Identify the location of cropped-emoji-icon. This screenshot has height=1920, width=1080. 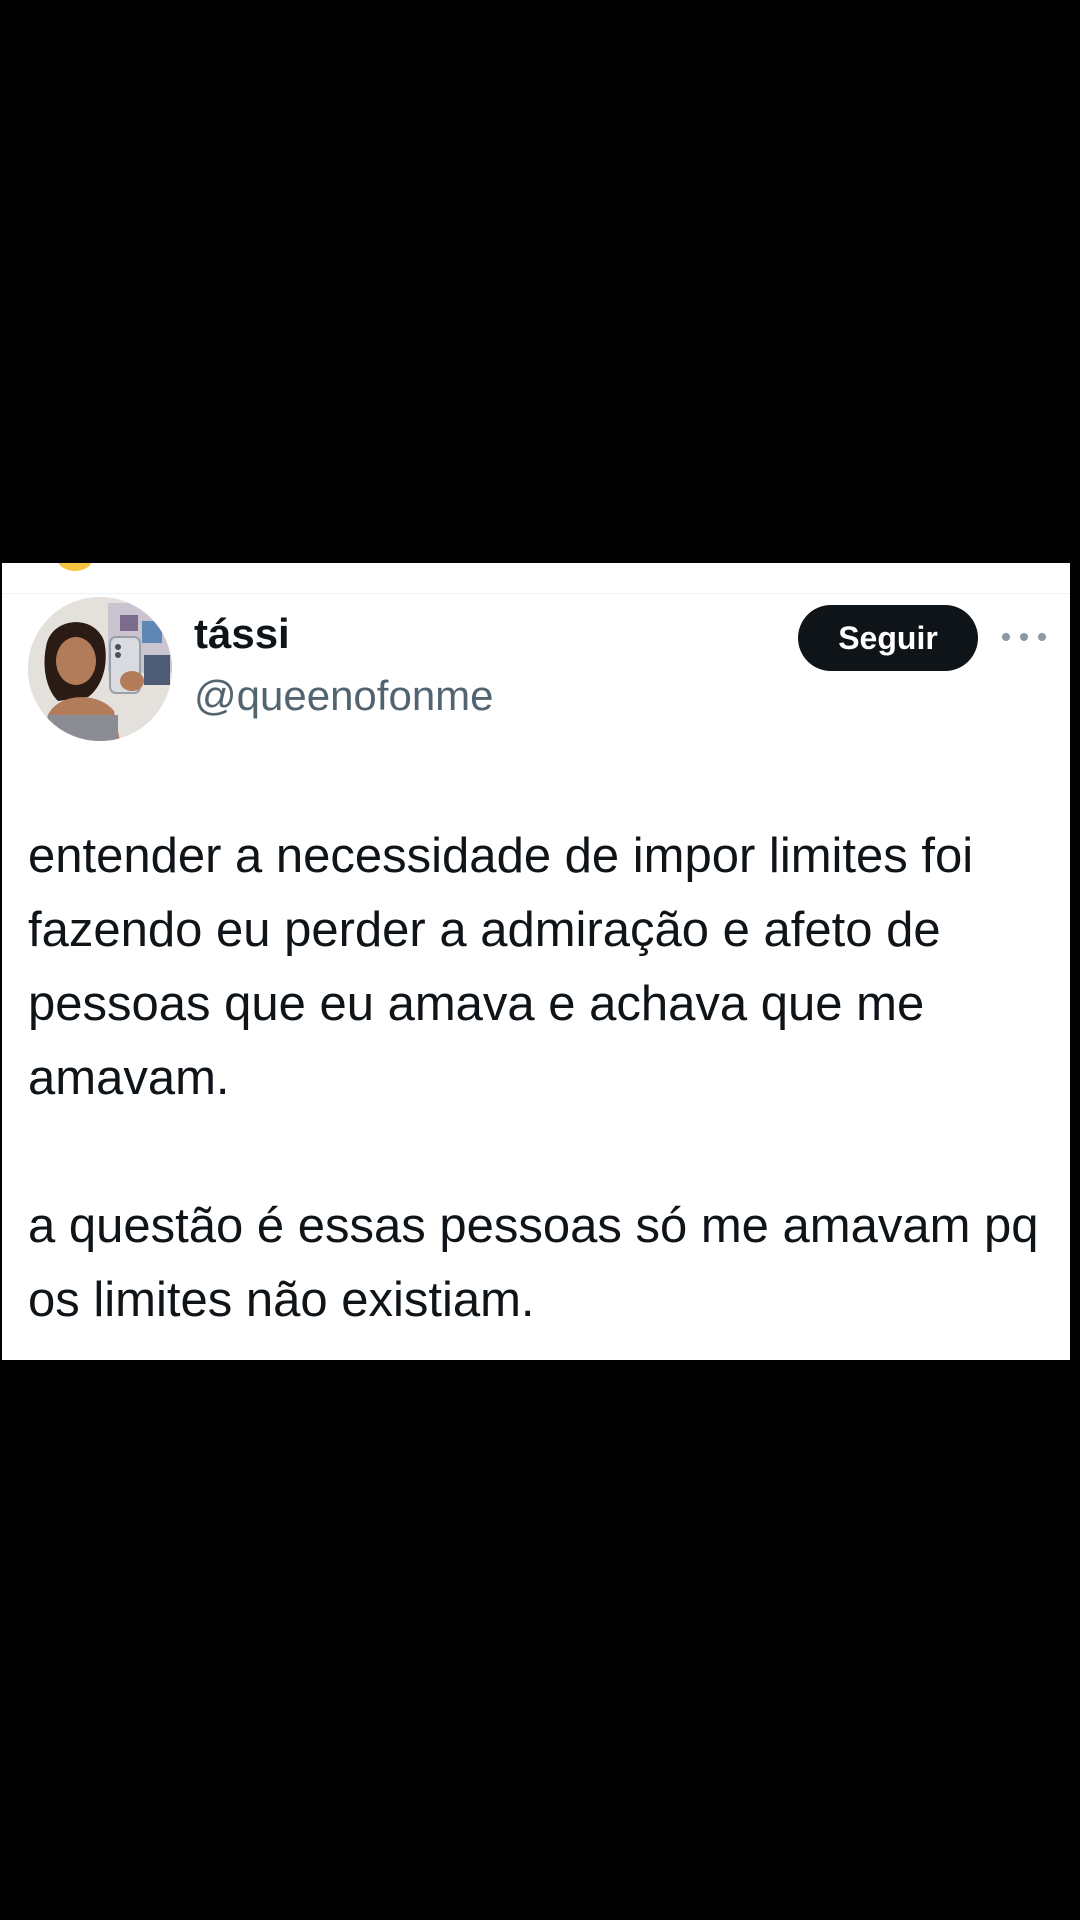
(75, 567).